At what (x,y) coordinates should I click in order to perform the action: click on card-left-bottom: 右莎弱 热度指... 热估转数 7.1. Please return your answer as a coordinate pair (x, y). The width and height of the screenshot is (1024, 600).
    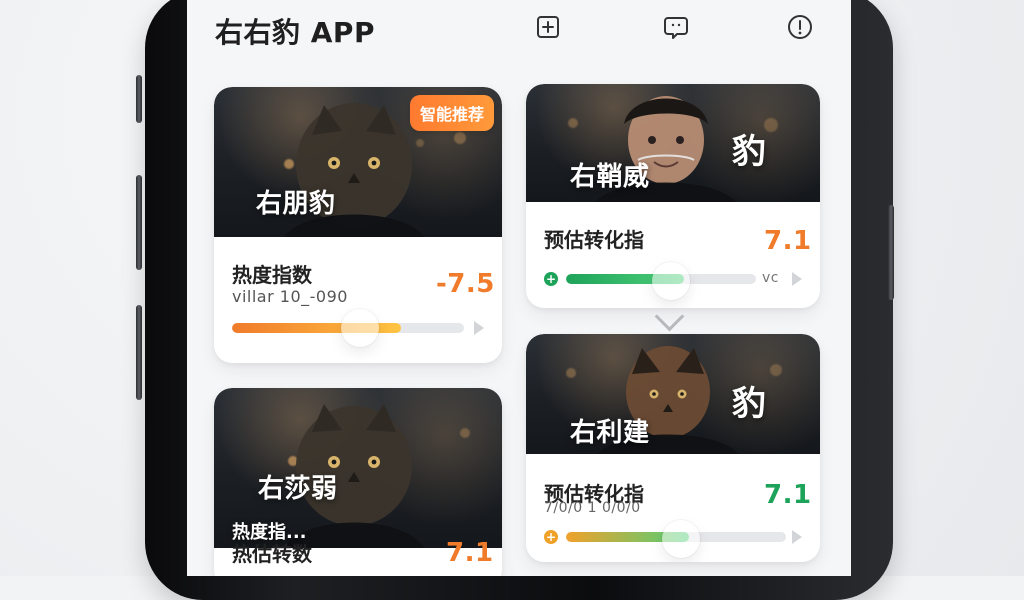
    Looking at the image, I should click on (358, 482).